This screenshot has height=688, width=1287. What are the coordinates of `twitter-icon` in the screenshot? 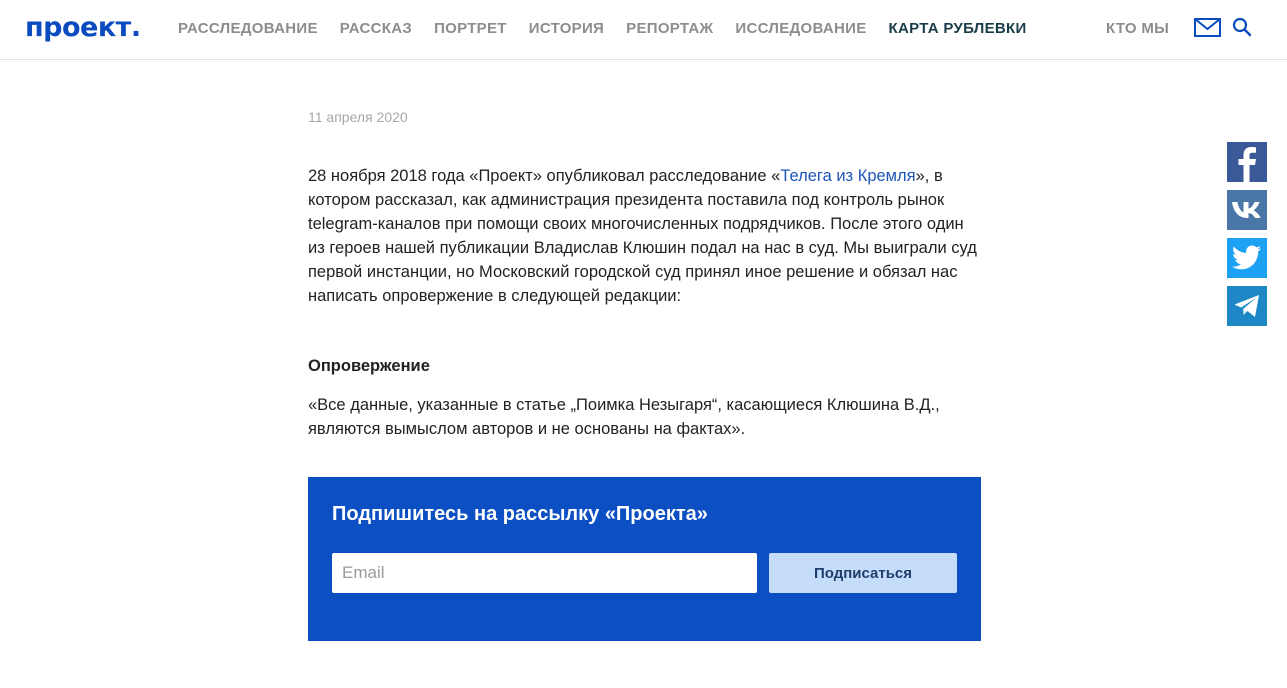 It's located at (1247, 258).